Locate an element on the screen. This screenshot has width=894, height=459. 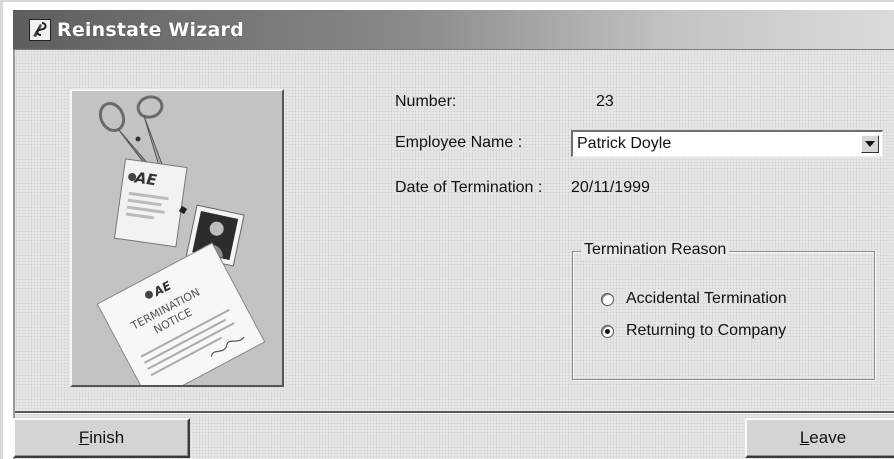
chevron-down-icon is located at coordinates (870, 144).